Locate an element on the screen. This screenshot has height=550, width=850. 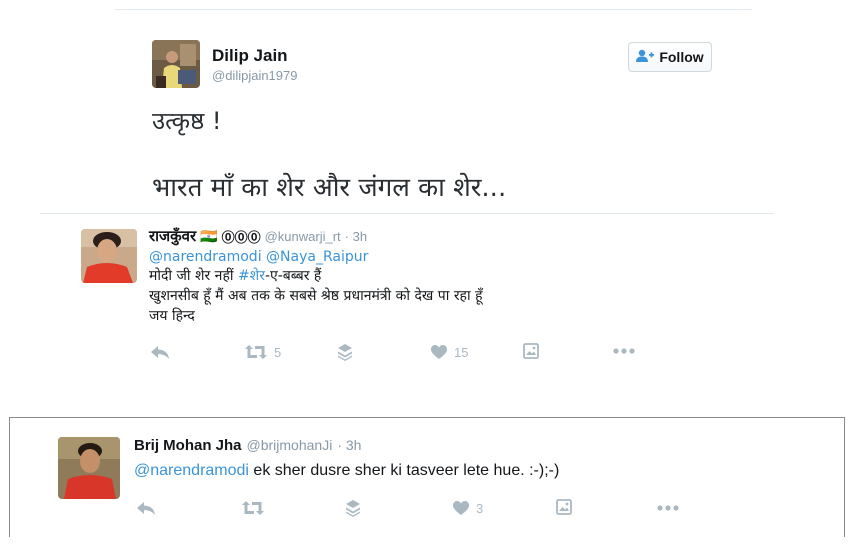
like-button: 3 is located at coordinates (467, 508).